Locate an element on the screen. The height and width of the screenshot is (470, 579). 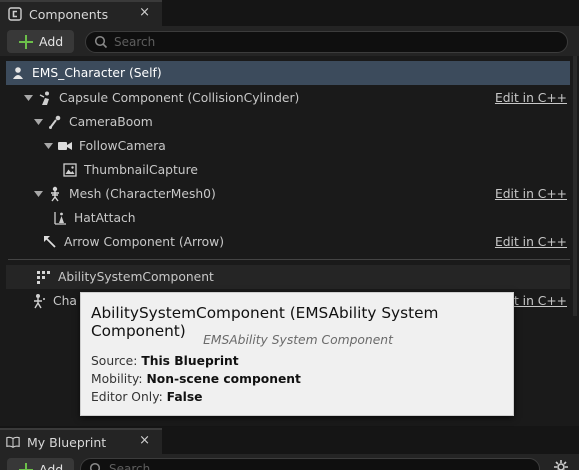
tree-row-thumbnailcapture: ThumbnailCapture is located at coordinates (285, 170).